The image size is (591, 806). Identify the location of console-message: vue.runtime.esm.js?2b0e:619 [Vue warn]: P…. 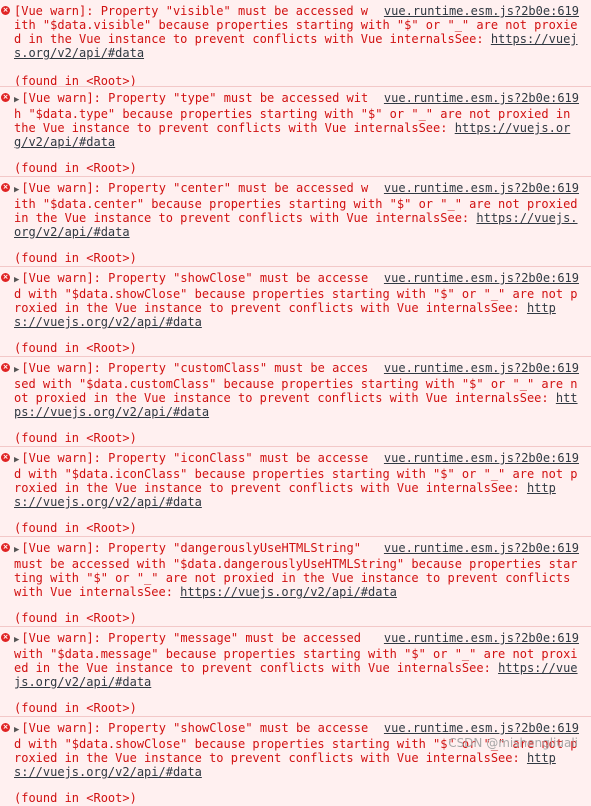
(296, 32).